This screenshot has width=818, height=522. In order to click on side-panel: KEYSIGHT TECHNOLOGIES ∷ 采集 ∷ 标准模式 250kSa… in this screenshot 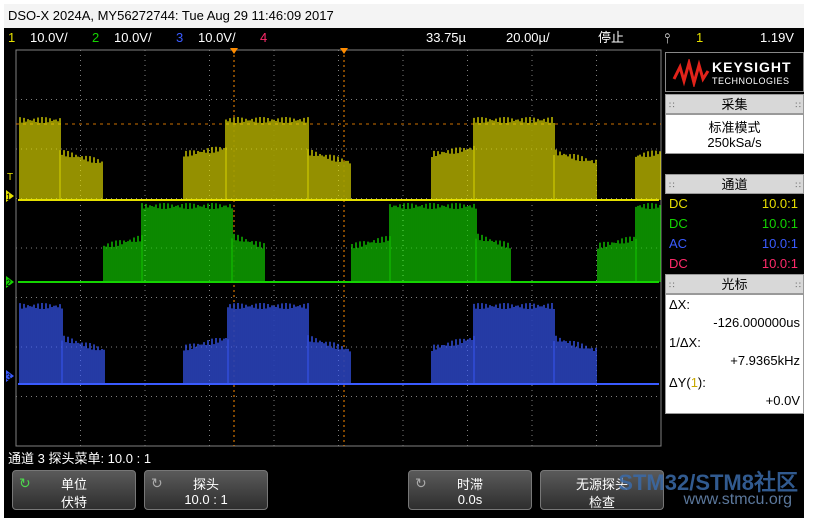, I will do `click(734, 248)`.